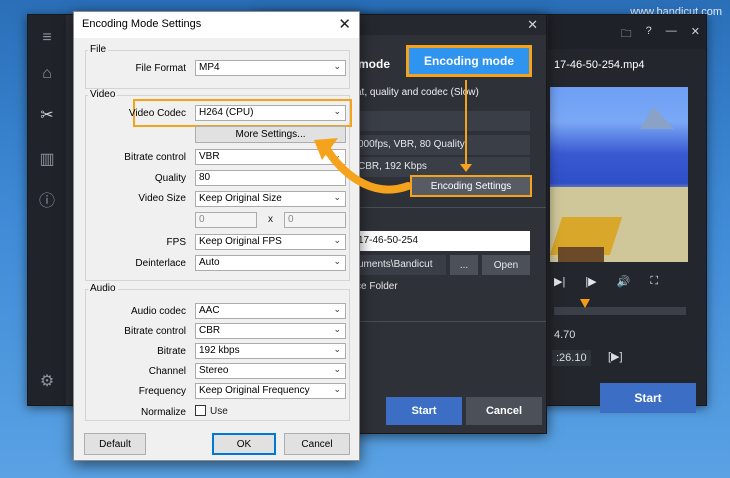 This screenshot has width=730, height=478. What do you see at coordinates (167, 371) in the screenshot?
I see `channel-label: Channel` at bounding box center [167, 371].